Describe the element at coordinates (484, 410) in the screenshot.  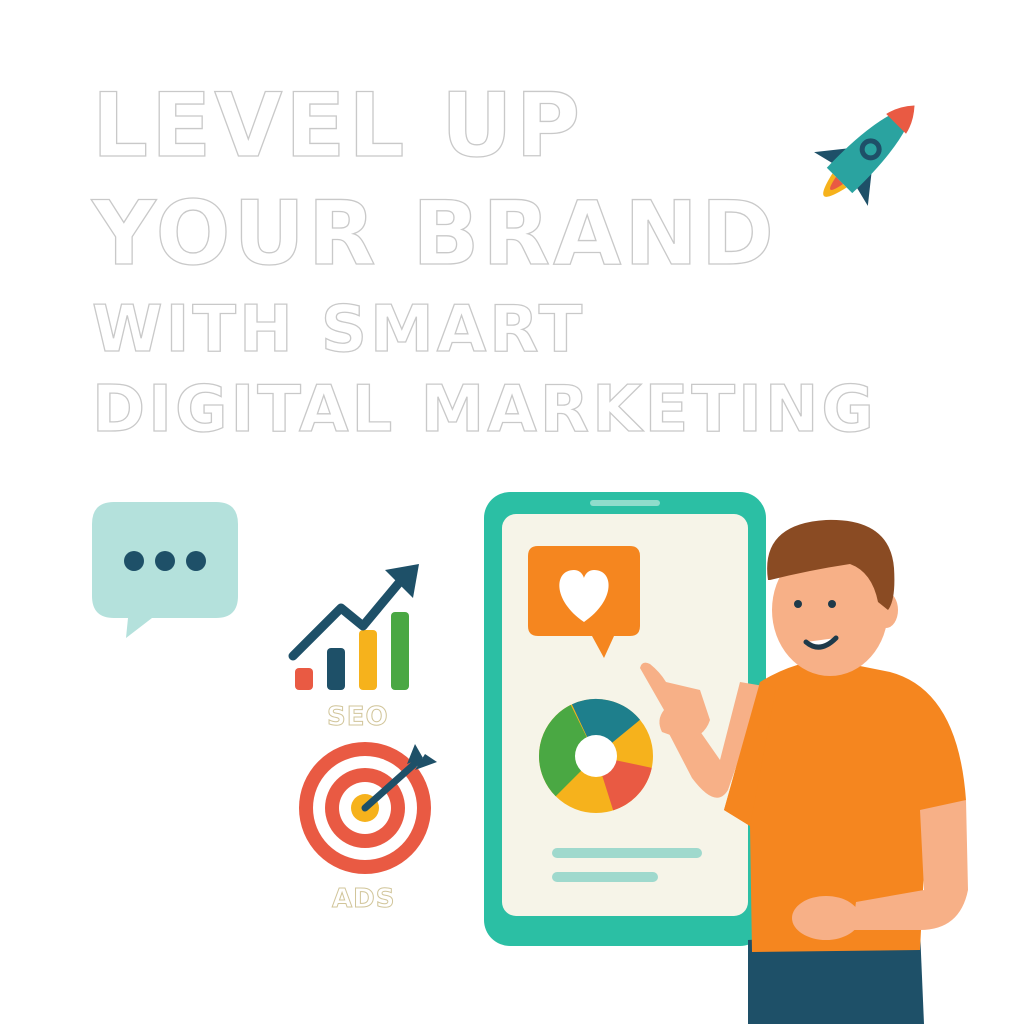
I see `headline-line-4: DIGITAL MARKETING` at that location.